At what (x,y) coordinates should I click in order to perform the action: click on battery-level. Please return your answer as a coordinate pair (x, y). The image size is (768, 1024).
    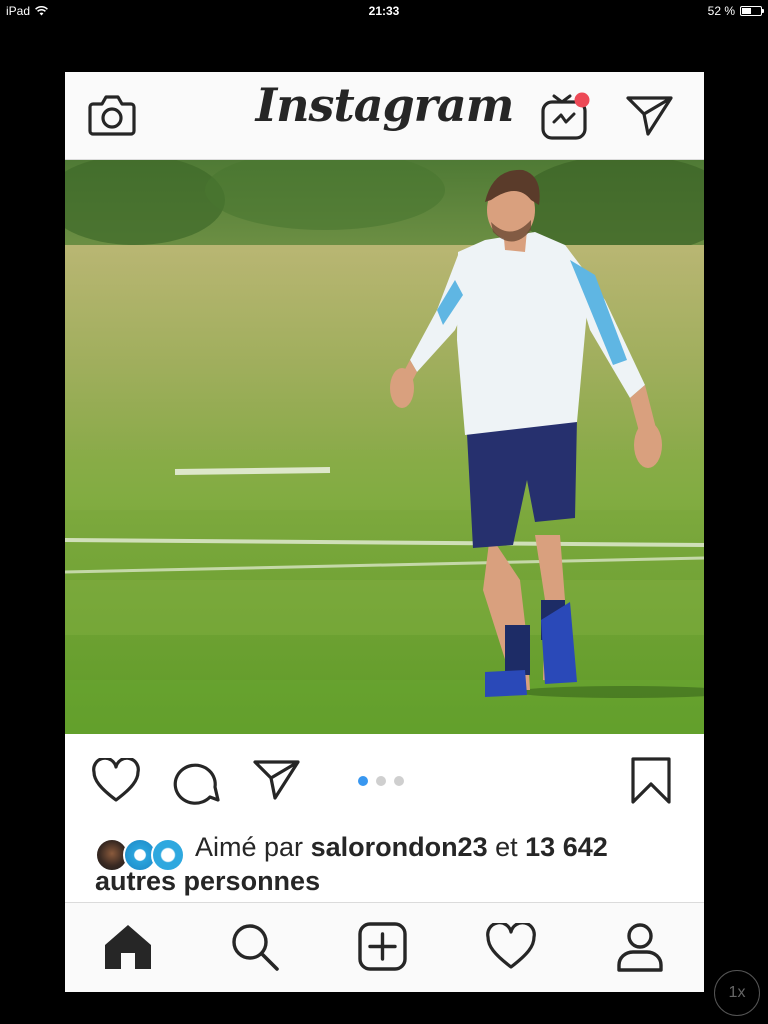
    Looking at the image, I should click on (746, 11).